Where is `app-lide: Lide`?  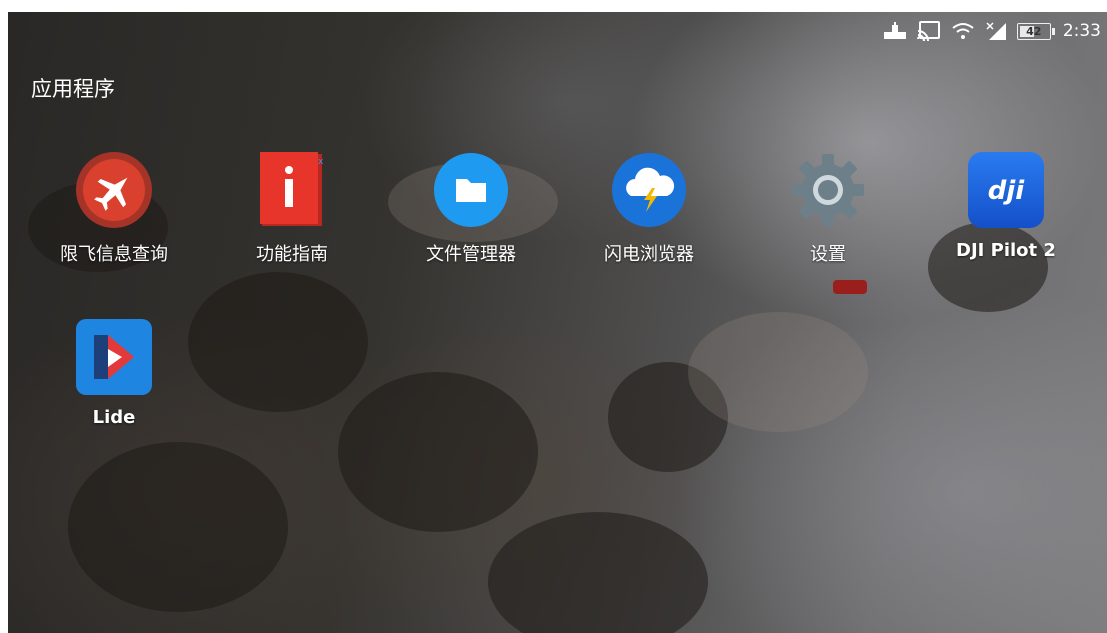
app-lide: Lide is located at coordinates (114, 372).